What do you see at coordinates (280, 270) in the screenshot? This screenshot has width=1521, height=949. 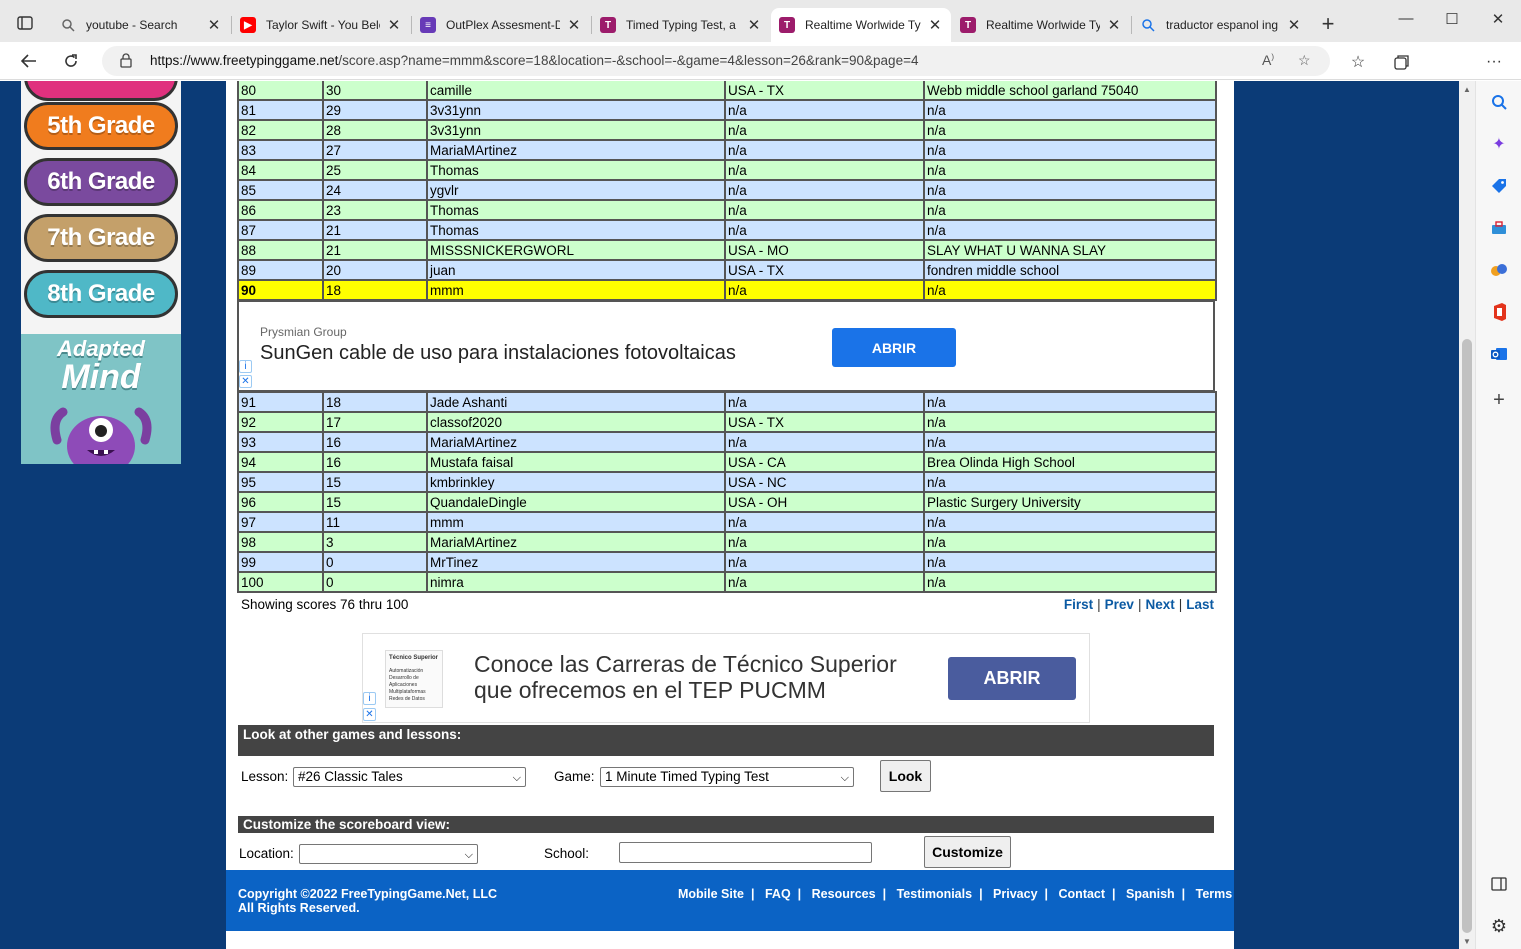 I see `cell-rank: 89` at bounding box center [280, 270].